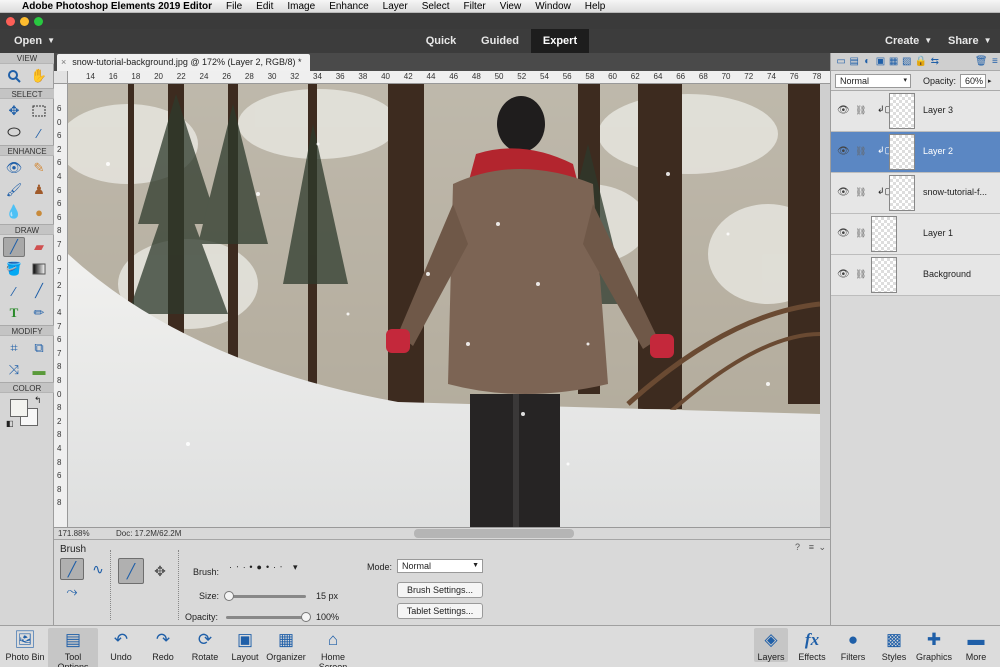  I want to click on layers-button: ◈ Layers, so click(771, 645).